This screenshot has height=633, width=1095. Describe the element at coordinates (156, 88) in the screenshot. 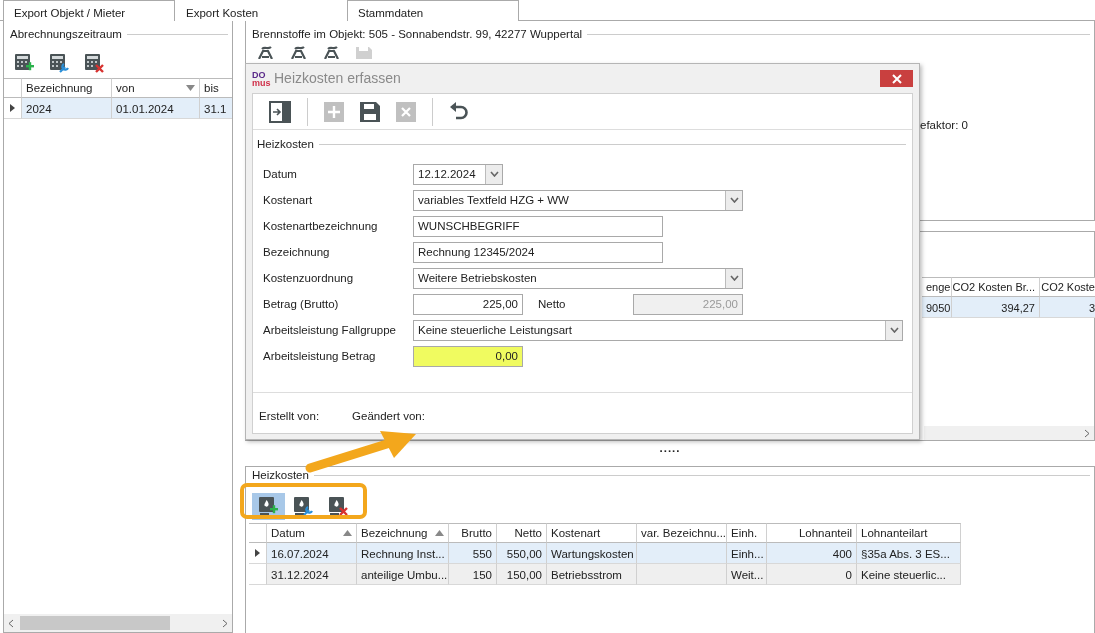

I see `column-header: von` at that location.